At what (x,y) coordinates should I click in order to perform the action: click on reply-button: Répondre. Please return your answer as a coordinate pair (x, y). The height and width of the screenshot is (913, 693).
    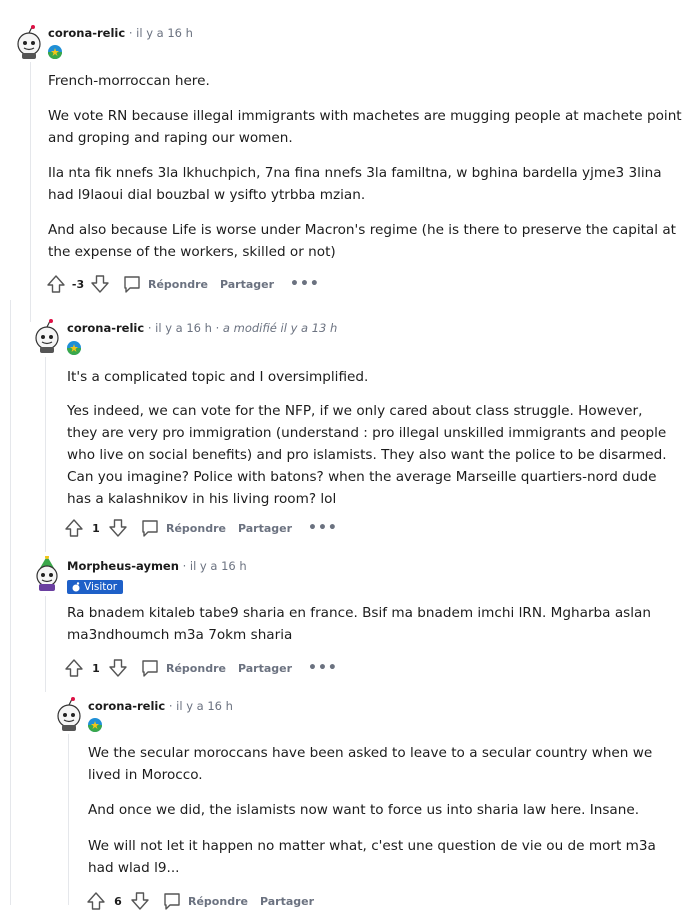
    Looking at the image, I should click on (205, 901).